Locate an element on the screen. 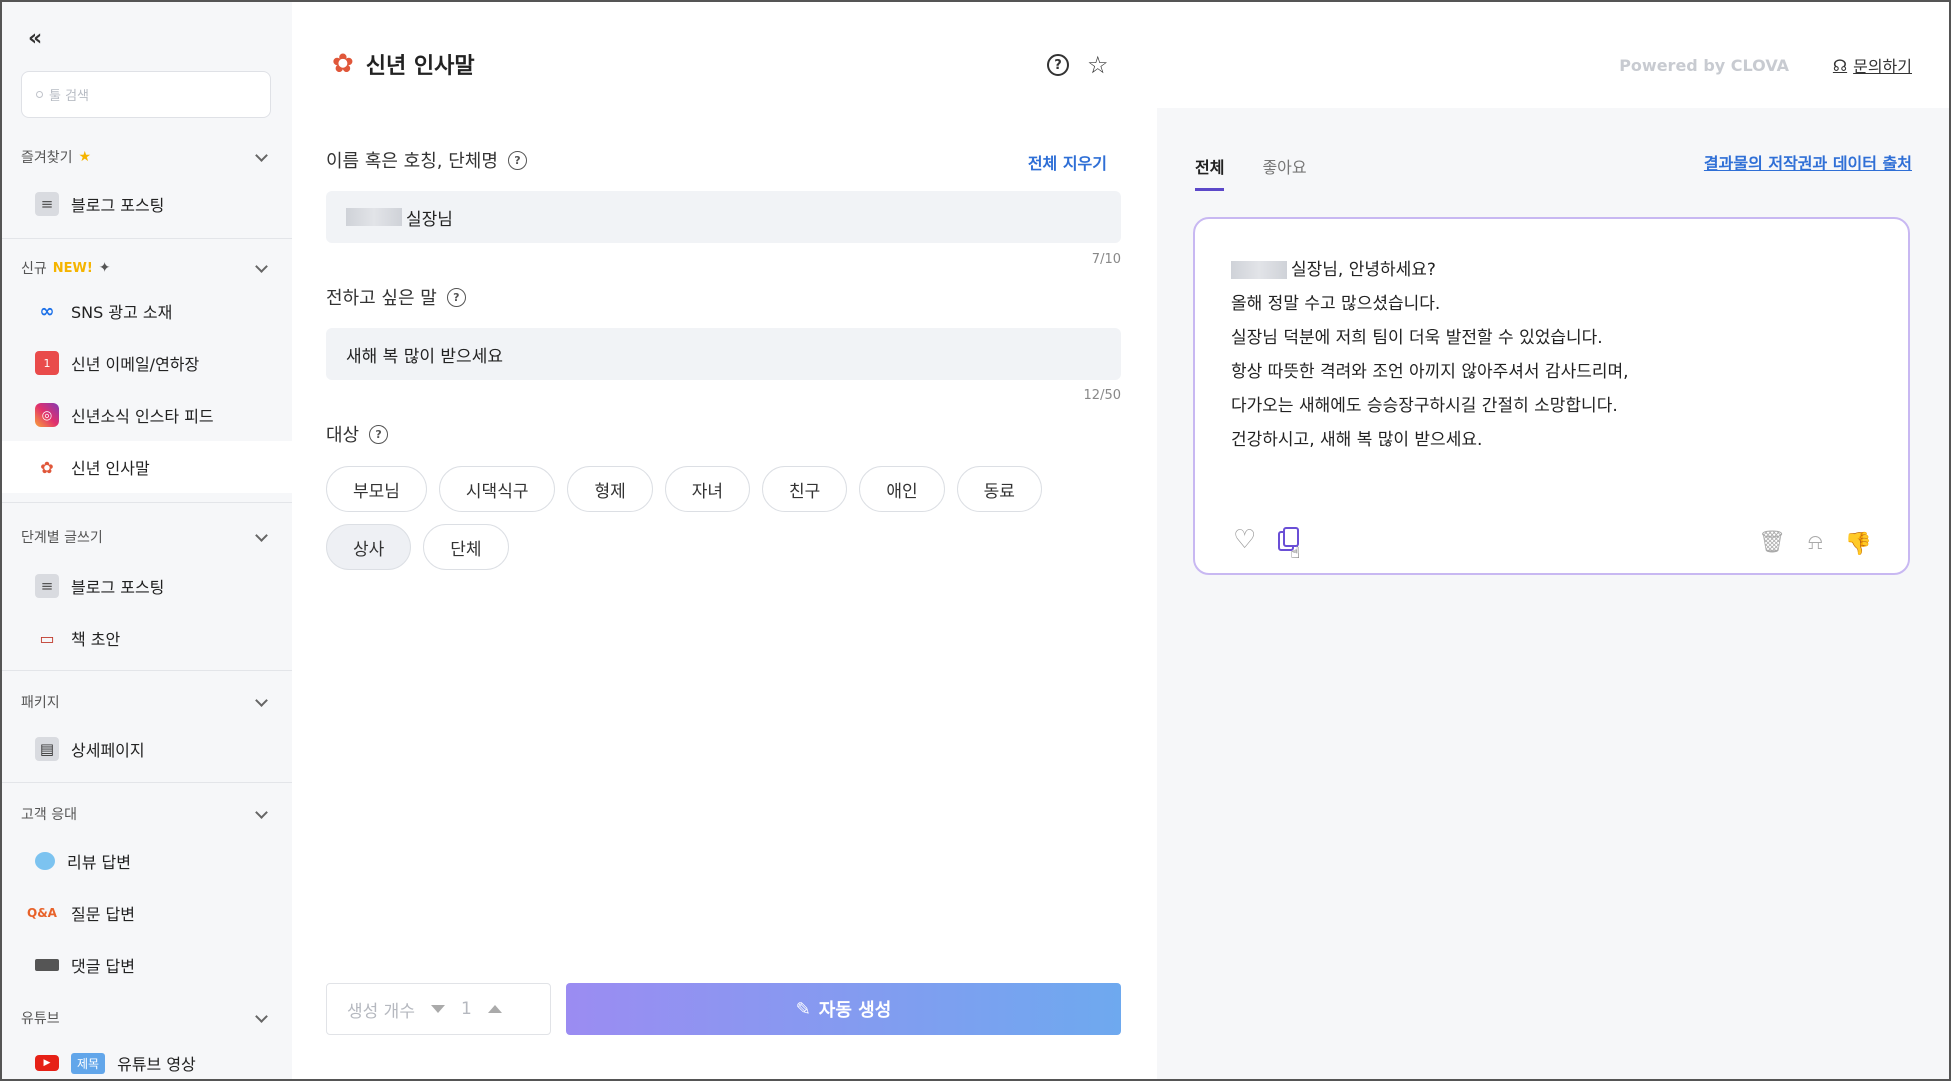 This screenshot has height=1081, width=1951. message-label: 전하고 싶은 말 is located at coordinates (381, 298).